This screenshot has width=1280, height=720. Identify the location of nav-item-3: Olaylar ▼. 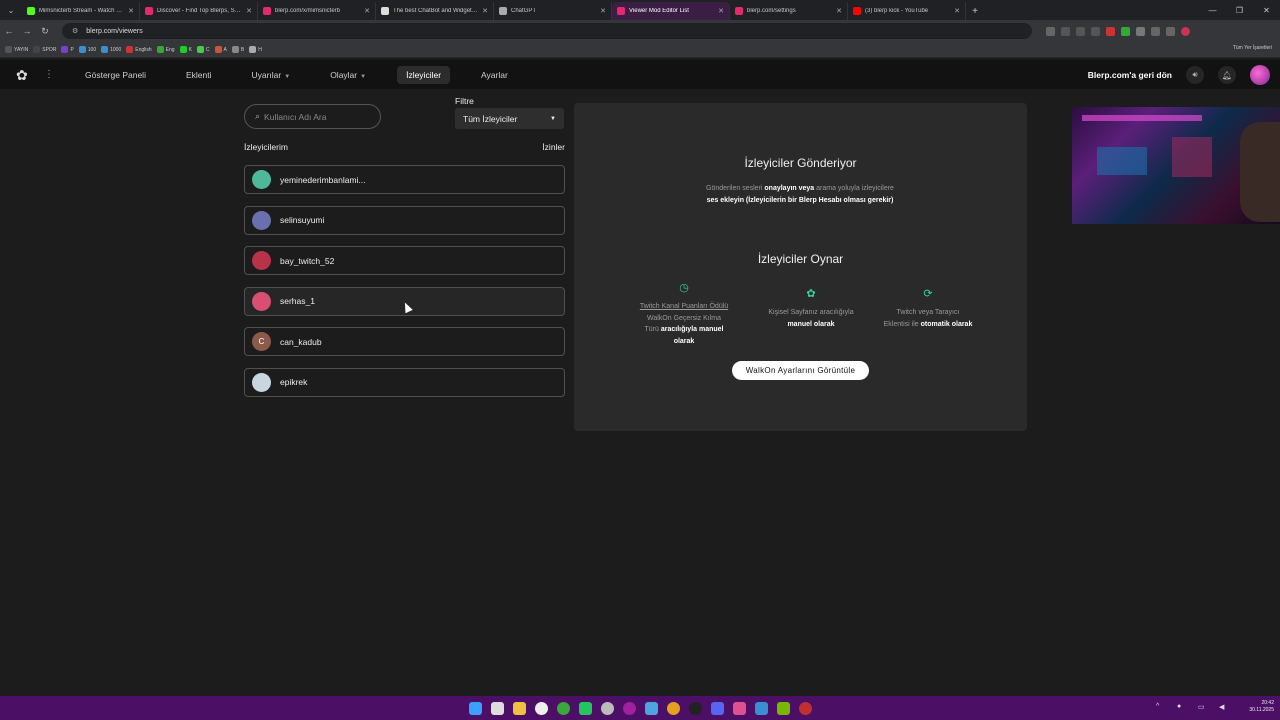
(348, 75).